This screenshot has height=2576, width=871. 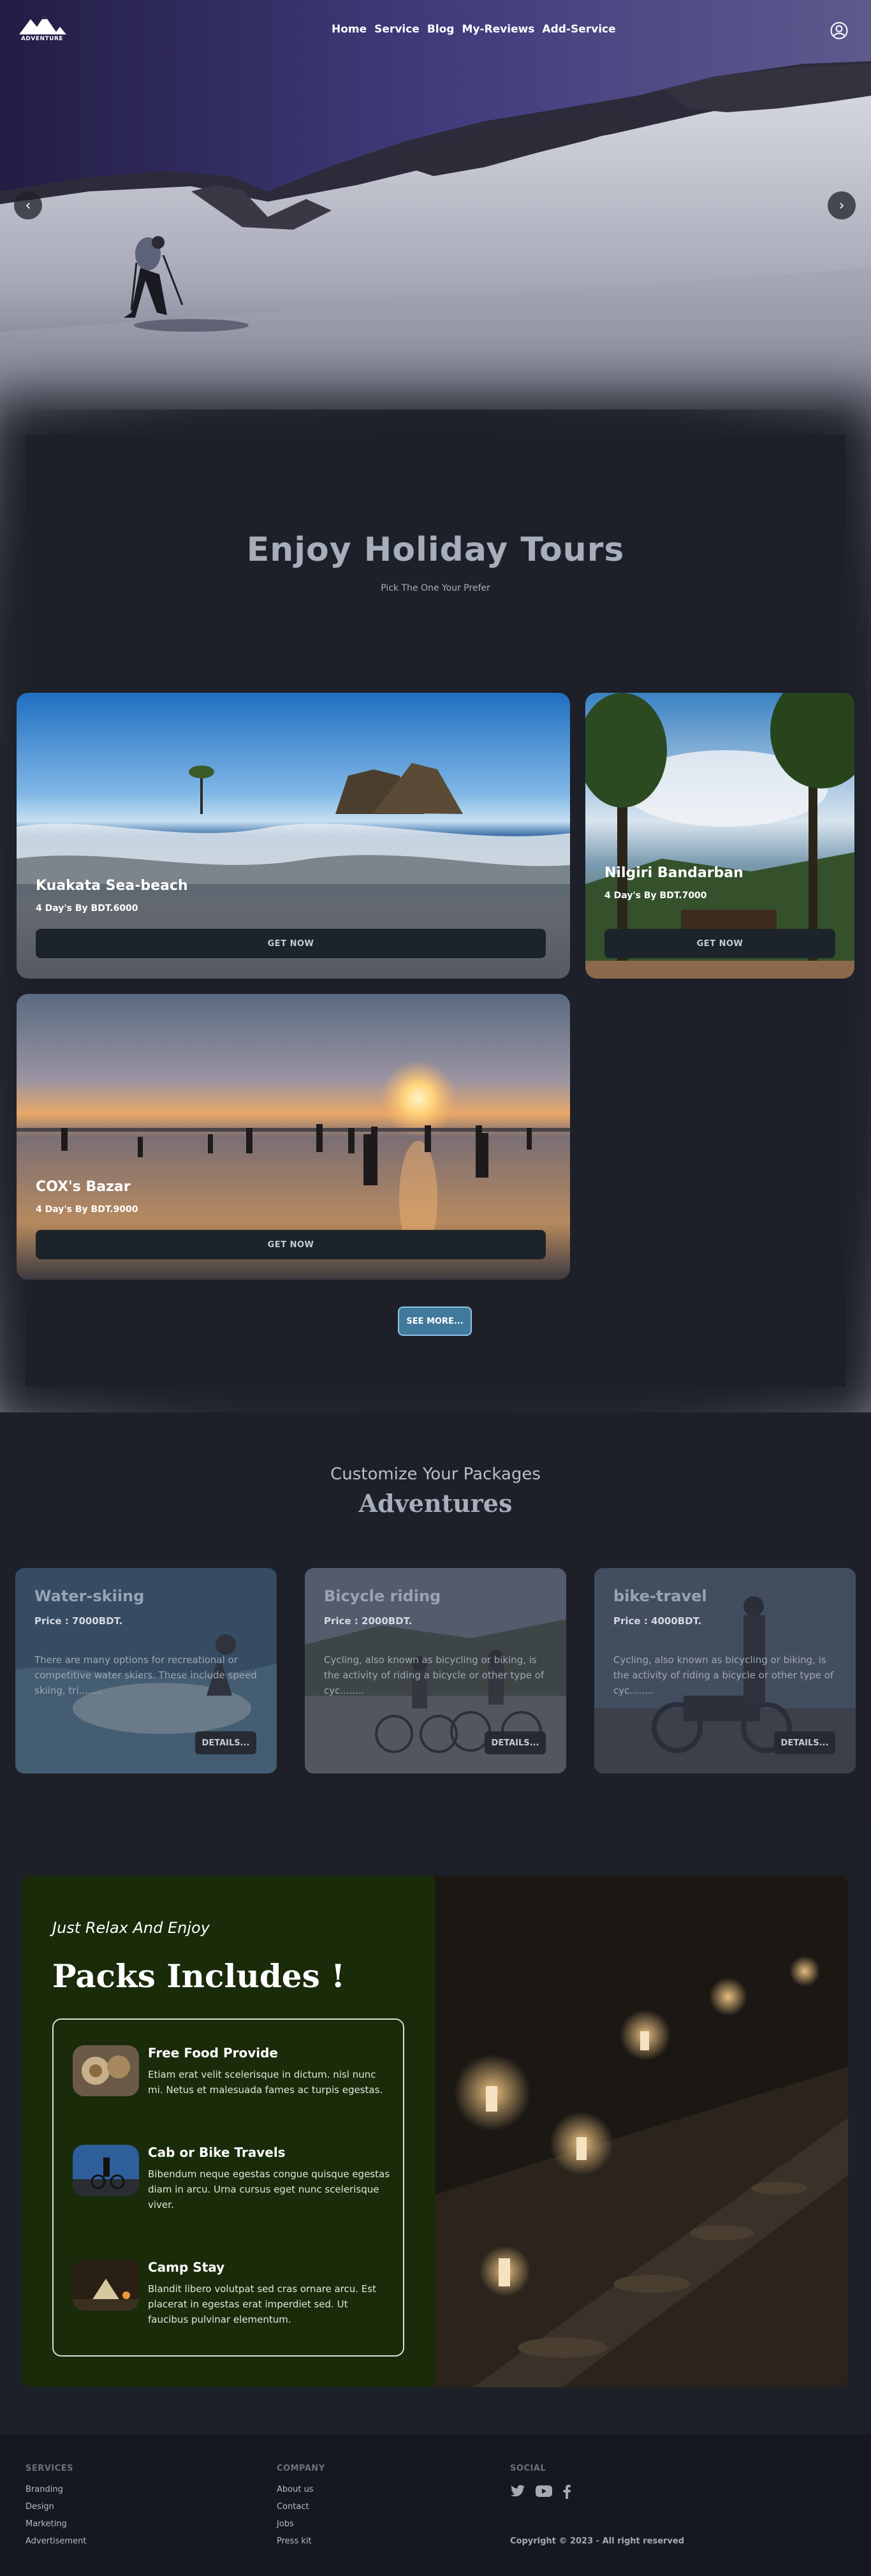 I want to click on footer-link-contact: Contact, so click(x=301, y=2507).